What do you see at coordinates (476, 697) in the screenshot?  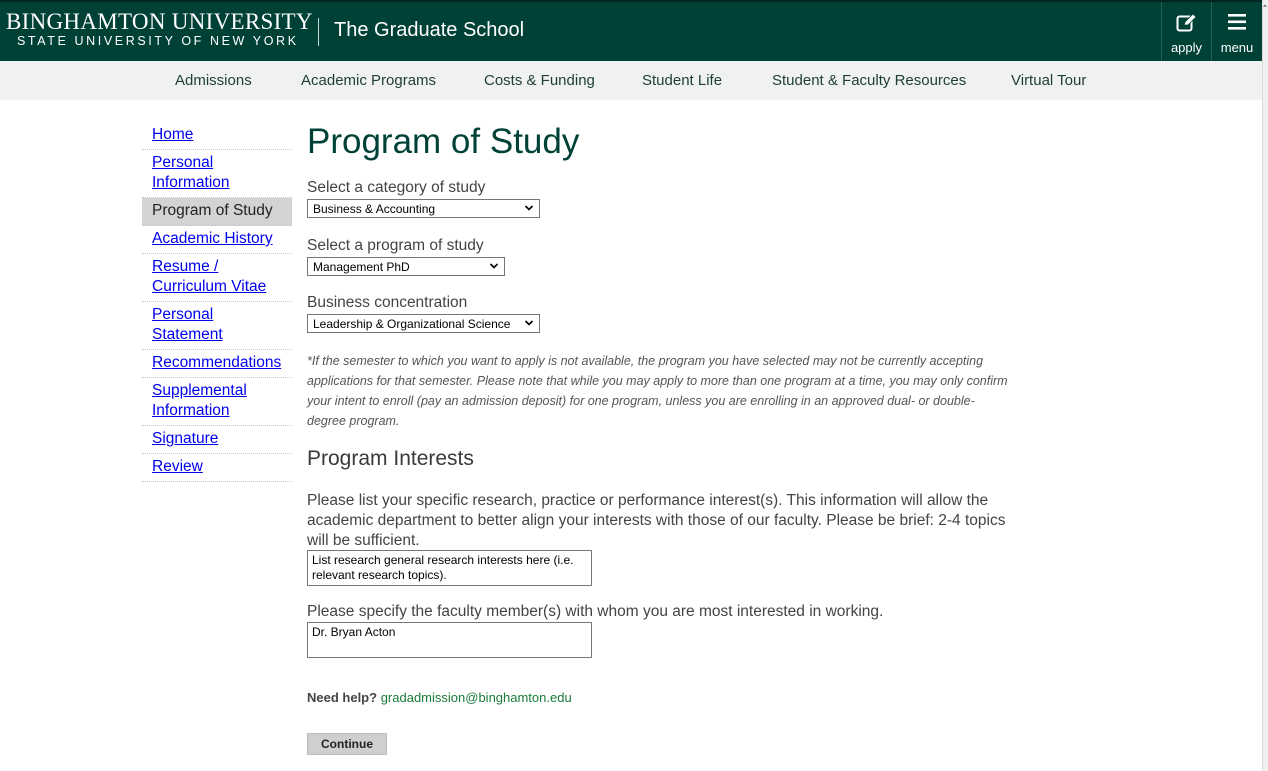 I see `help-email-link: gradadmission@binghamton.edu` at bounding box center [476, 697].